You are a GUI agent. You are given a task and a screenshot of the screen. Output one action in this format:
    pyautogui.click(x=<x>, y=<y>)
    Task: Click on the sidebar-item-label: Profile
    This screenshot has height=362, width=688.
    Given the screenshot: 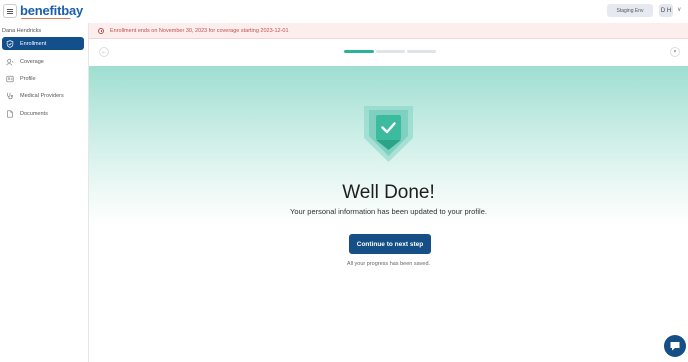 What is the action you would take?
    pyautogui.click(x=28, y=78)
    